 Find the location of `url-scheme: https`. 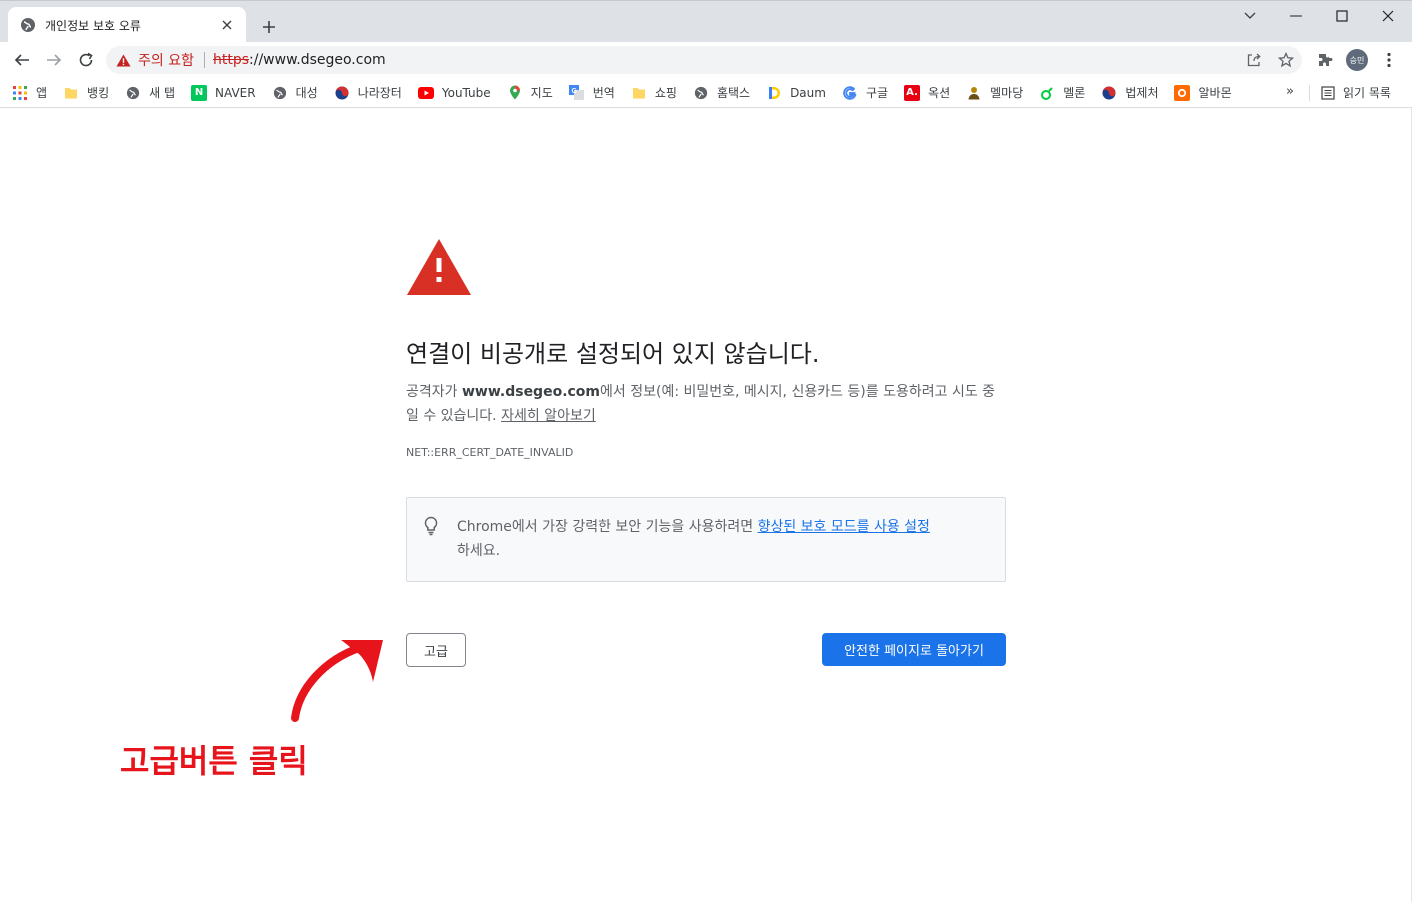

url-scheme: https is located at coordinates (231, 60).